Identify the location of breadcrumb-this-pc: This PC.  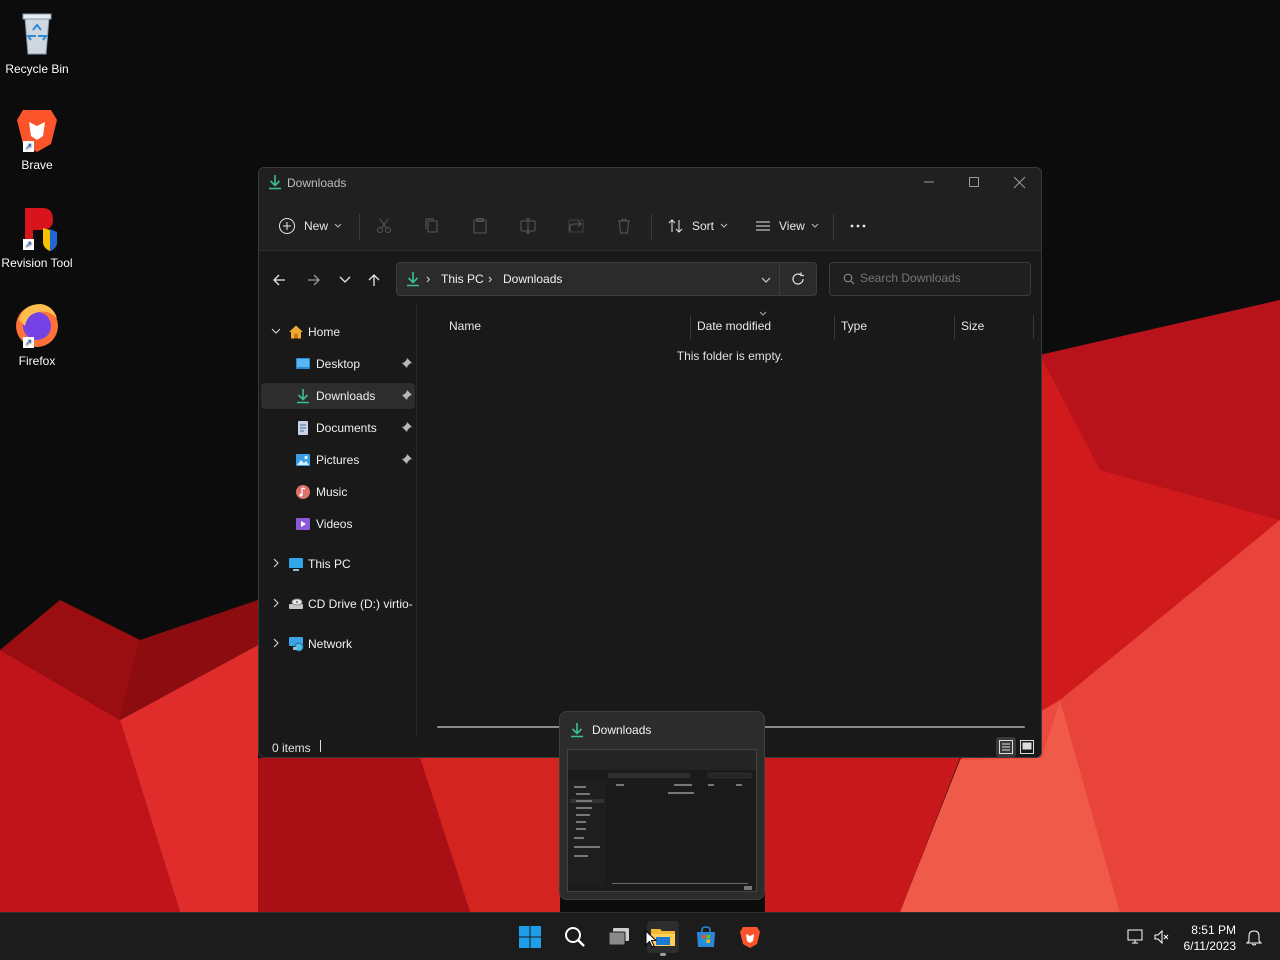
(462, 279).